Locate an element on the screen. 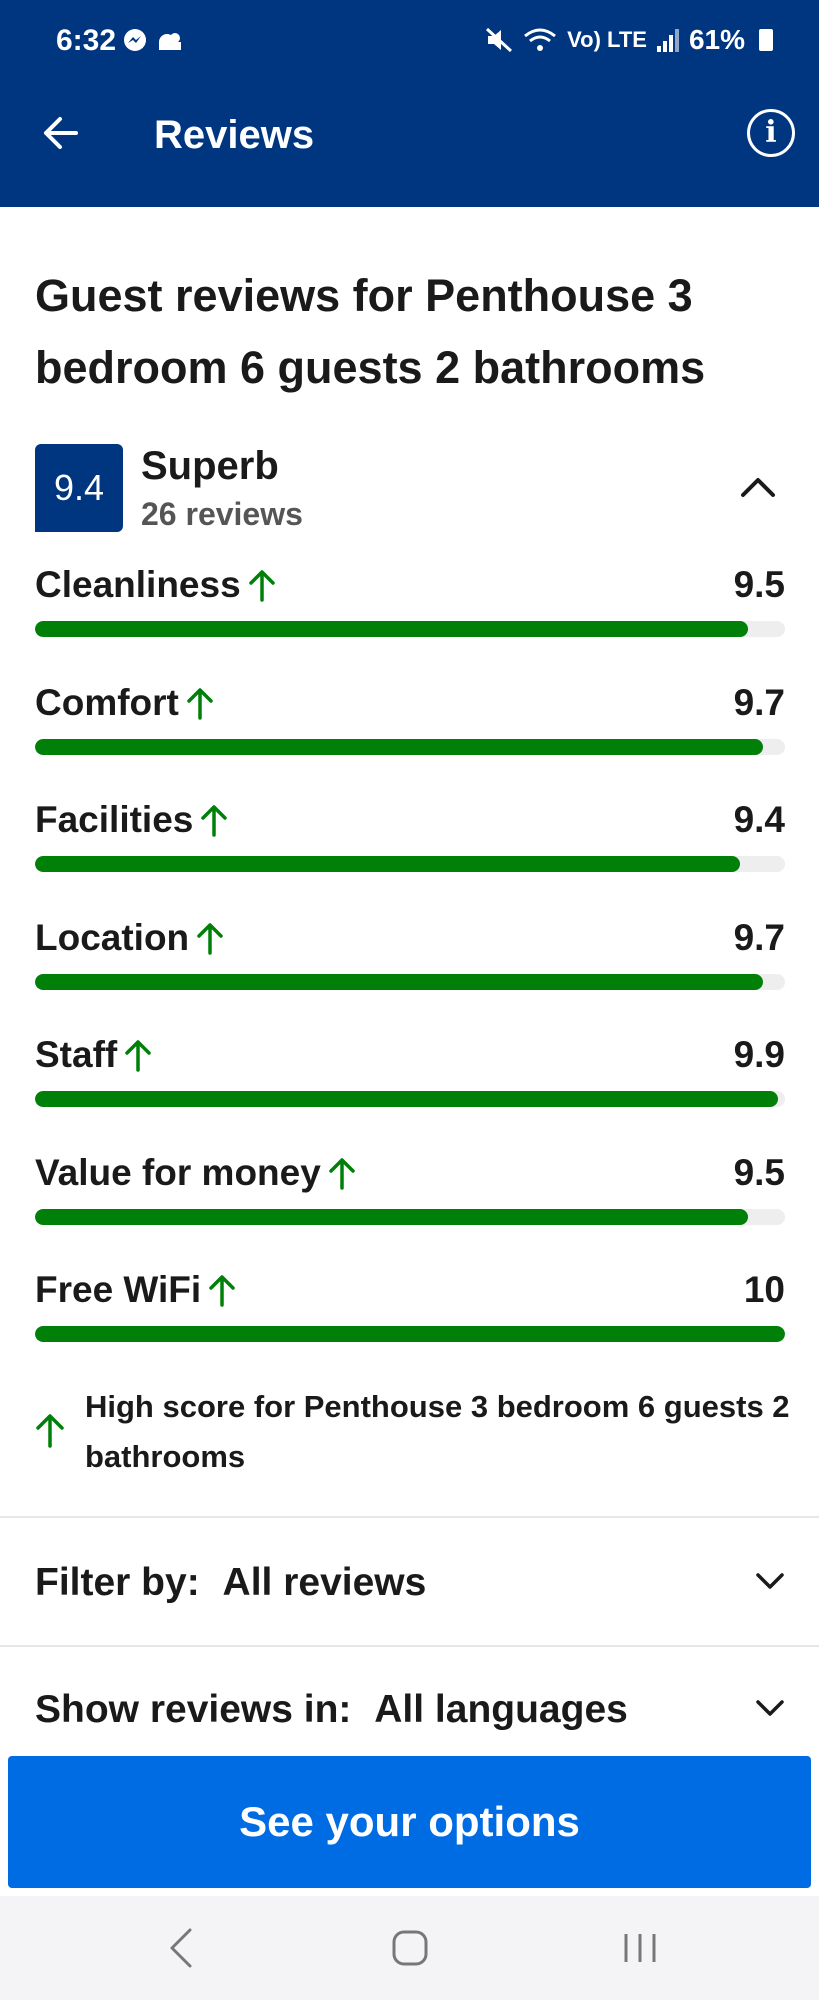 The width and height of the screenshot is (819, 2000). filter-value: All reviews is located at coordinates (324, 1582).